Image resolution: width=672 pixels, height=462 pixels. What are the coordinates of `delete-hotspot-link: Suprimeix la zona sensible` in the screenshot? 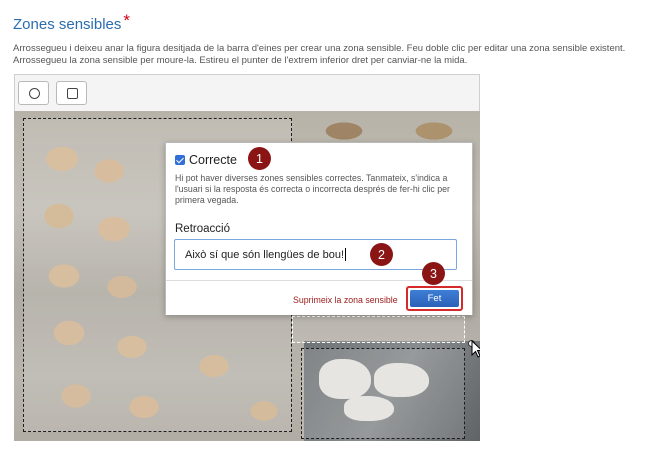 It's located at (345, 300).